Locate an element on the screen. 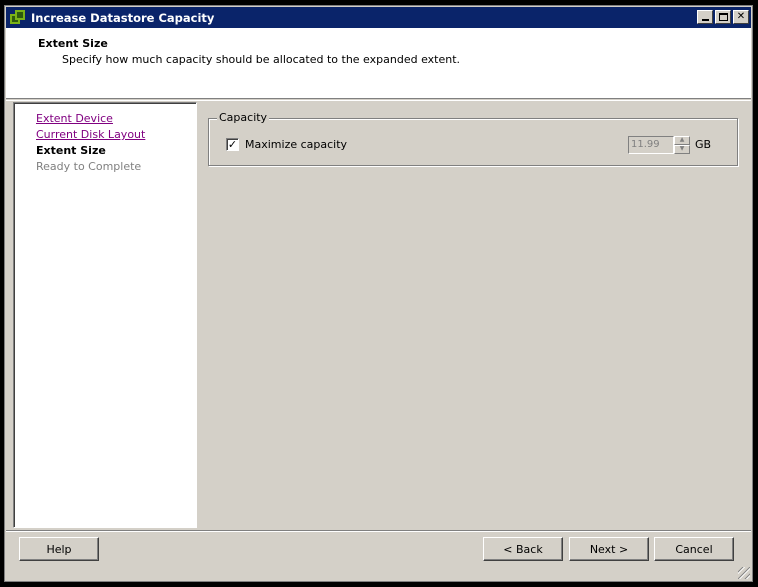  arrow-up-icon: ▲ is located at coordinates (682, 139).